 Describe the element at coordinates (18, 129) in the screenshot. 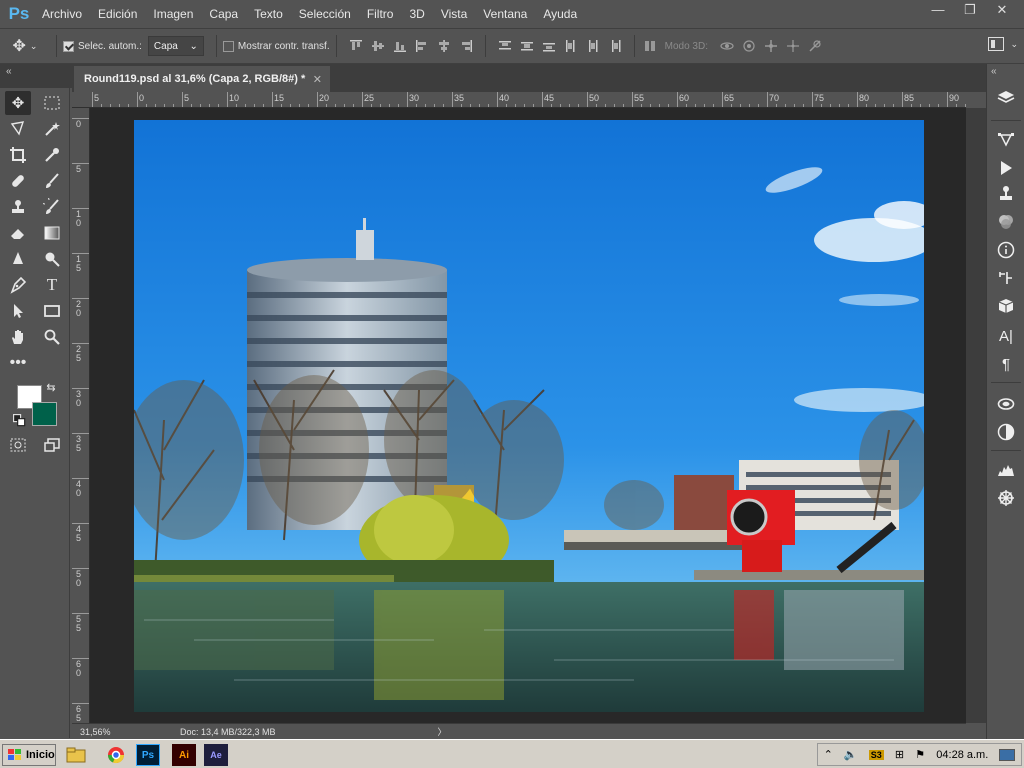

I see `lasso-tool-icon` at that location.